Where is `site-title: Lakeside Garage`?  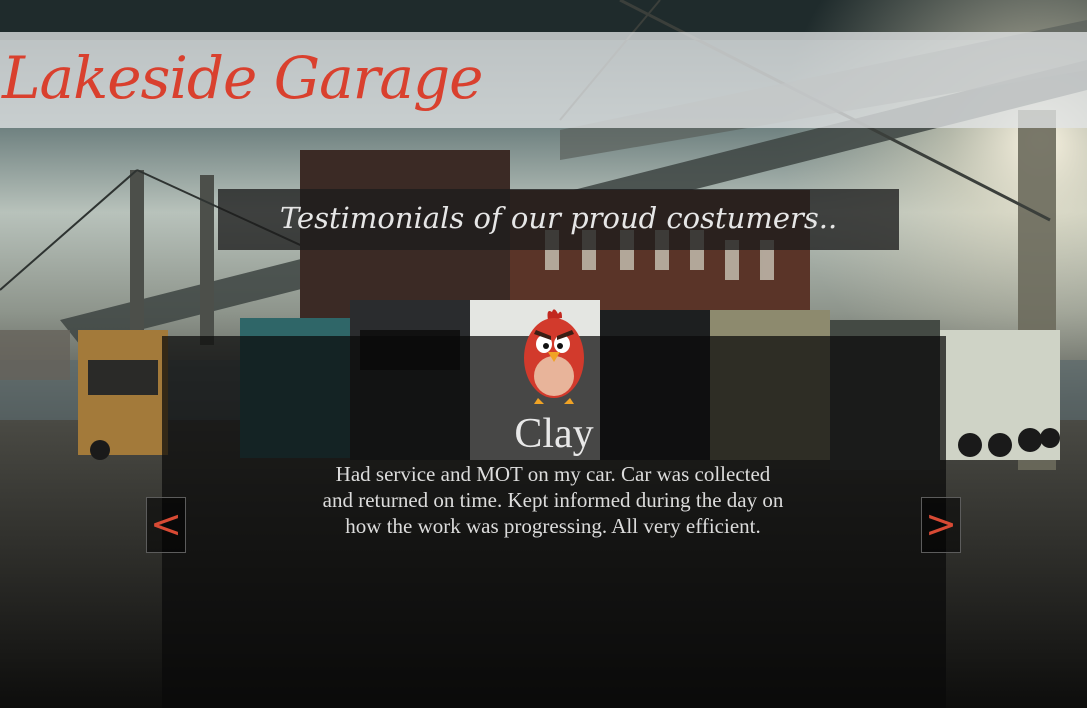 site-title: Lakeside Garage is located at coordinates (242, 78).